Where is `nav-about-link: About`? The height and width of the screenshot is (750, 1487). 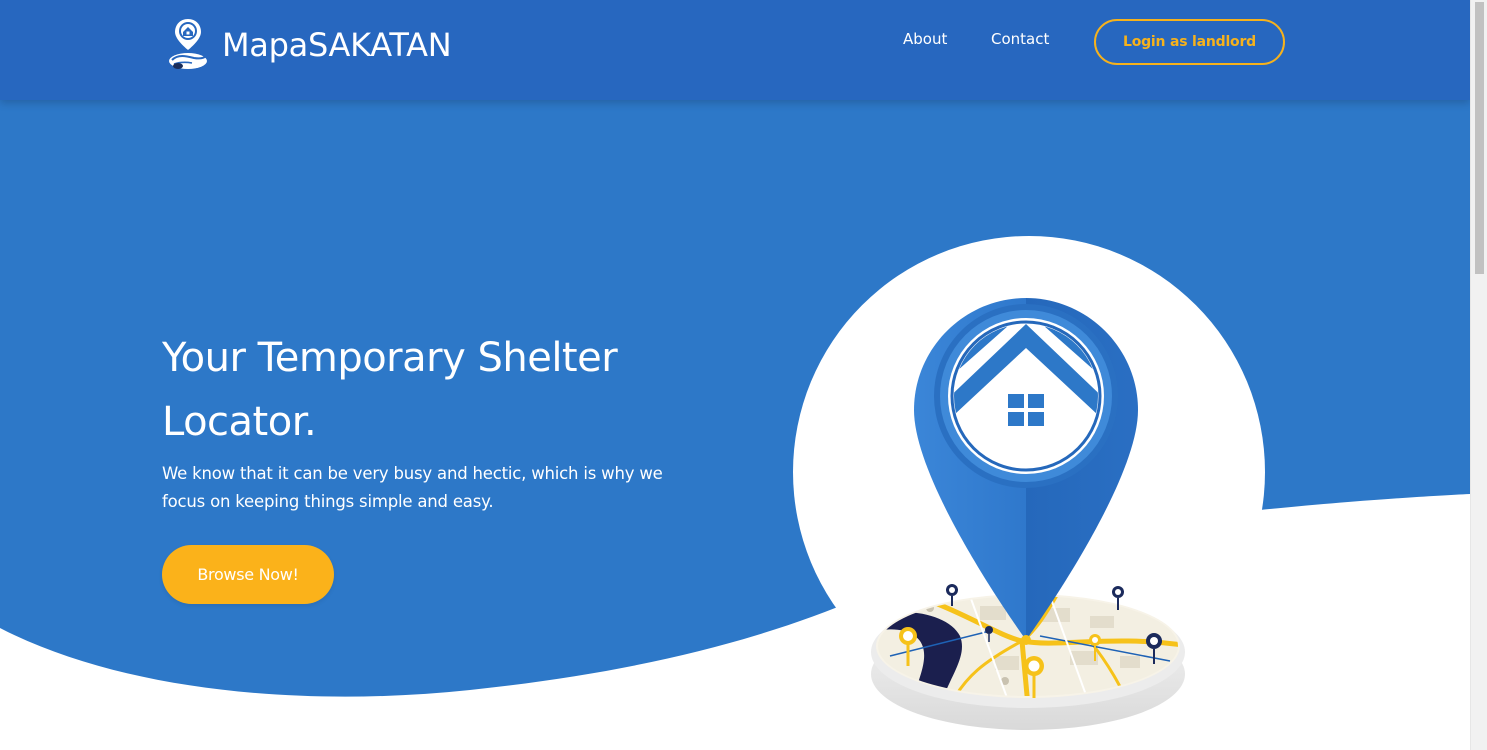
nav-about-link: About is located at coordinates (925, 39).